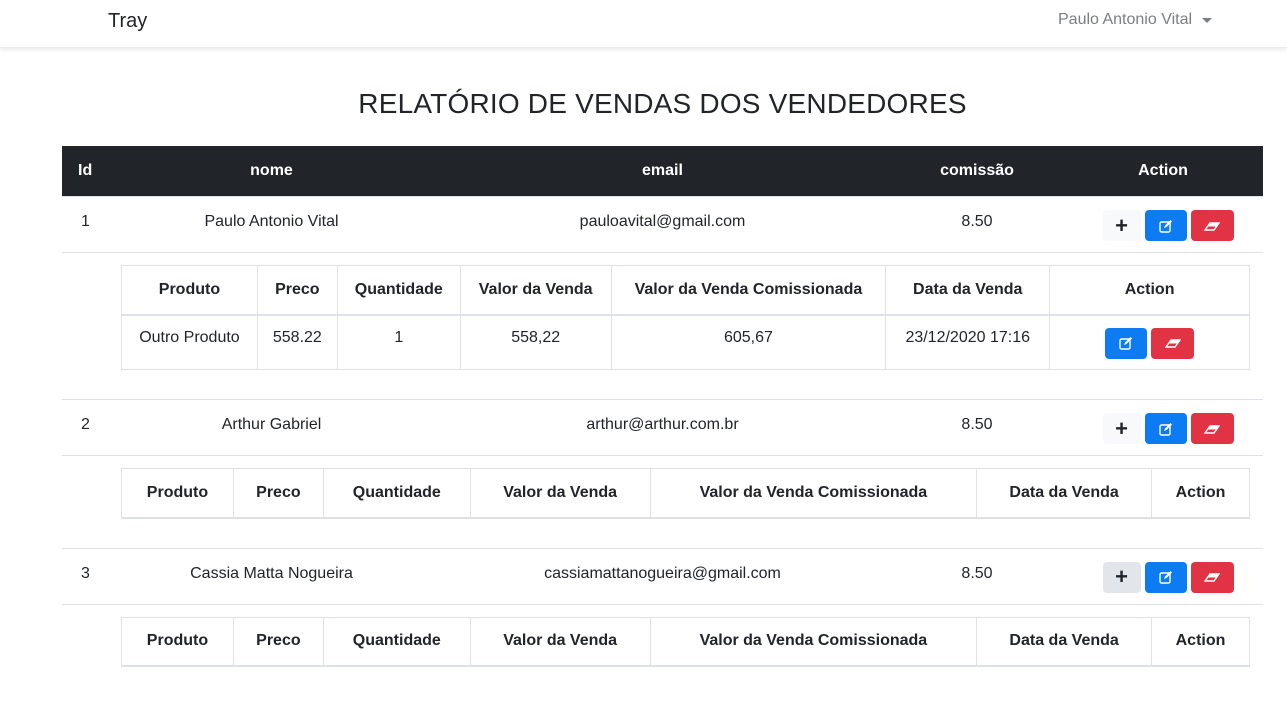  What do you see at coordinates (85, 424) in the screenshot?
I see `vendor-id: 2` at bounding box center [85, 424].